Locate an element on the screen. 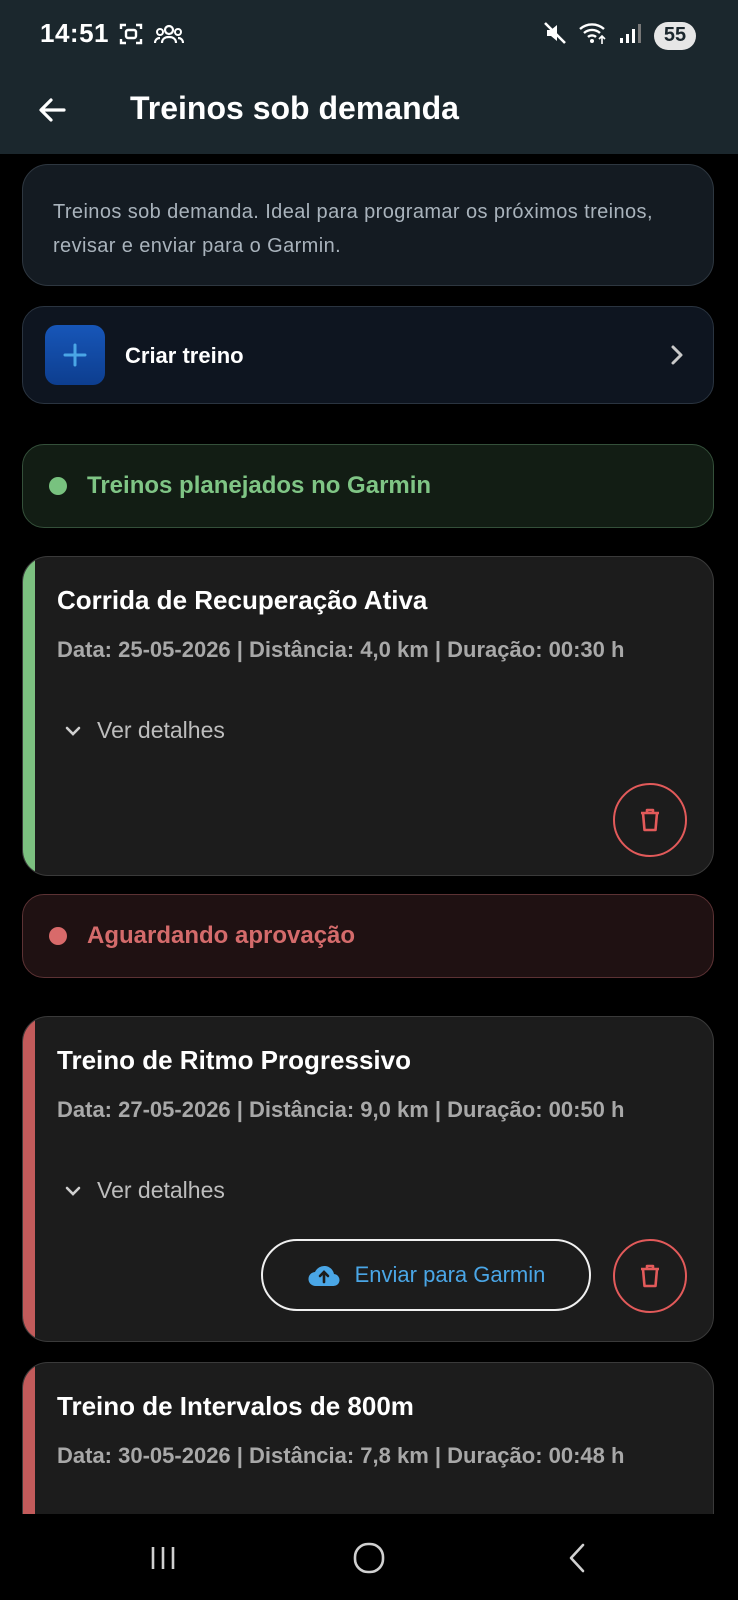 Image resolution: width=738 pixels, height=1600 pixels. home-icon is located at coordinates (369, 1558).